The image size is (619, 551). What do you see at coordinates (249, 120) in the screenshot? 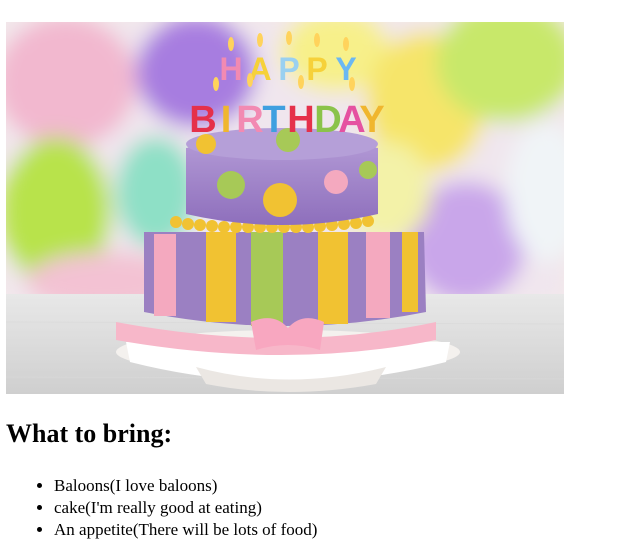
I see `candle-letter: R` at bounding box center [249, 120].